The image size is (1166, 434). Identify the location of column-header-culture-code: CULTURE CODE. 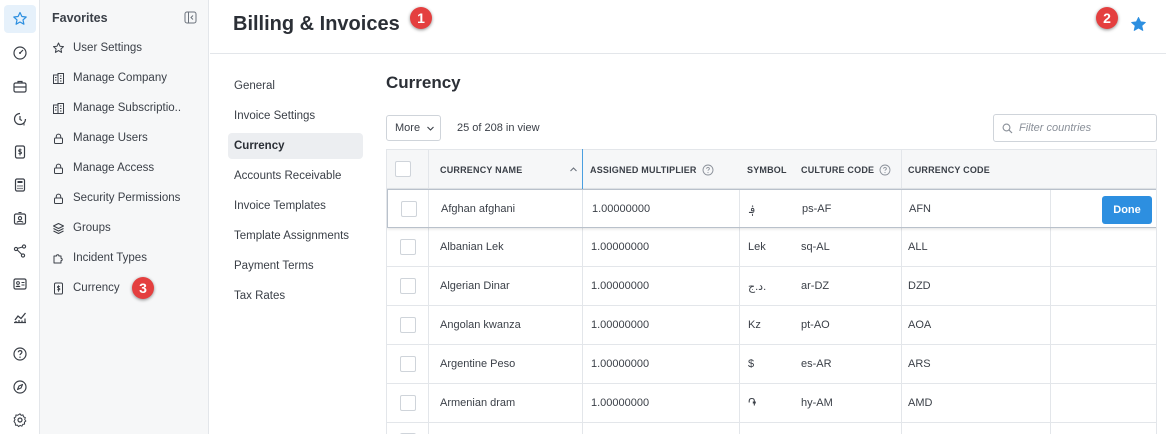
(846, 169).